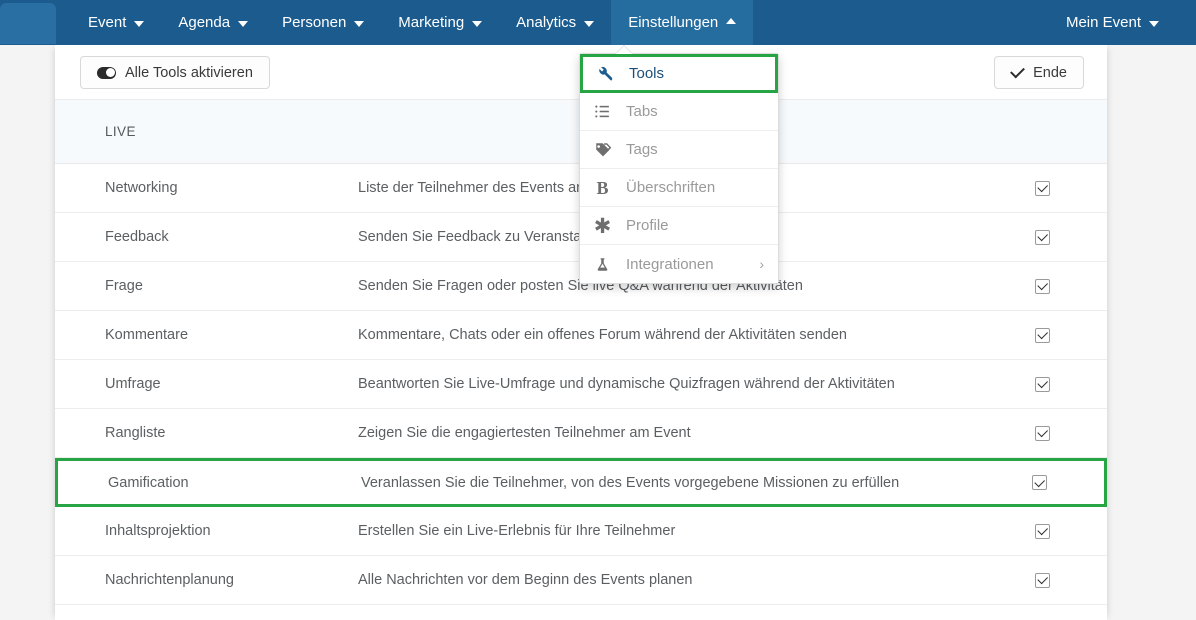  I want to click on tool-name: Inhaltsprojektion, so click(158, 531).